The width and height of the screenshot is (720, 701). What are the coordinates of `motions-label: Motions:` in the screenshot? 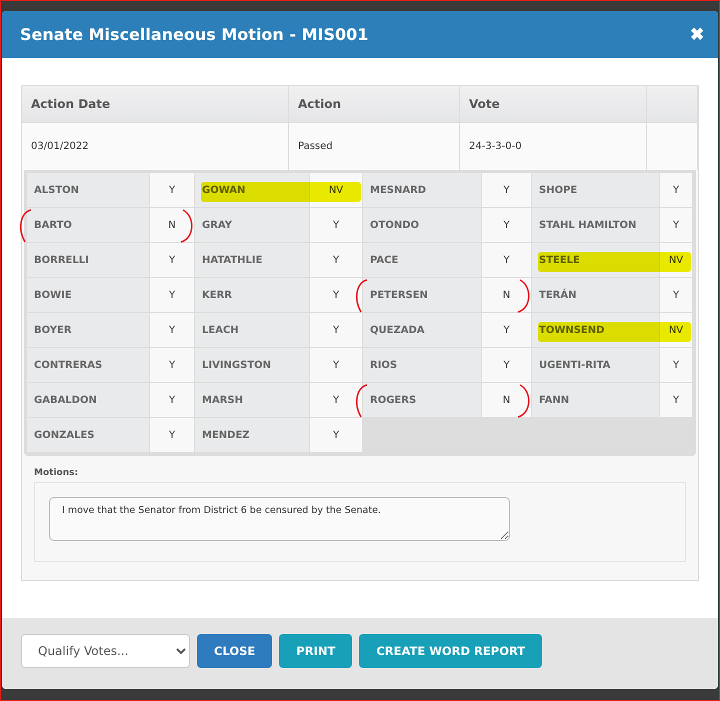 It's located at (57, 473).